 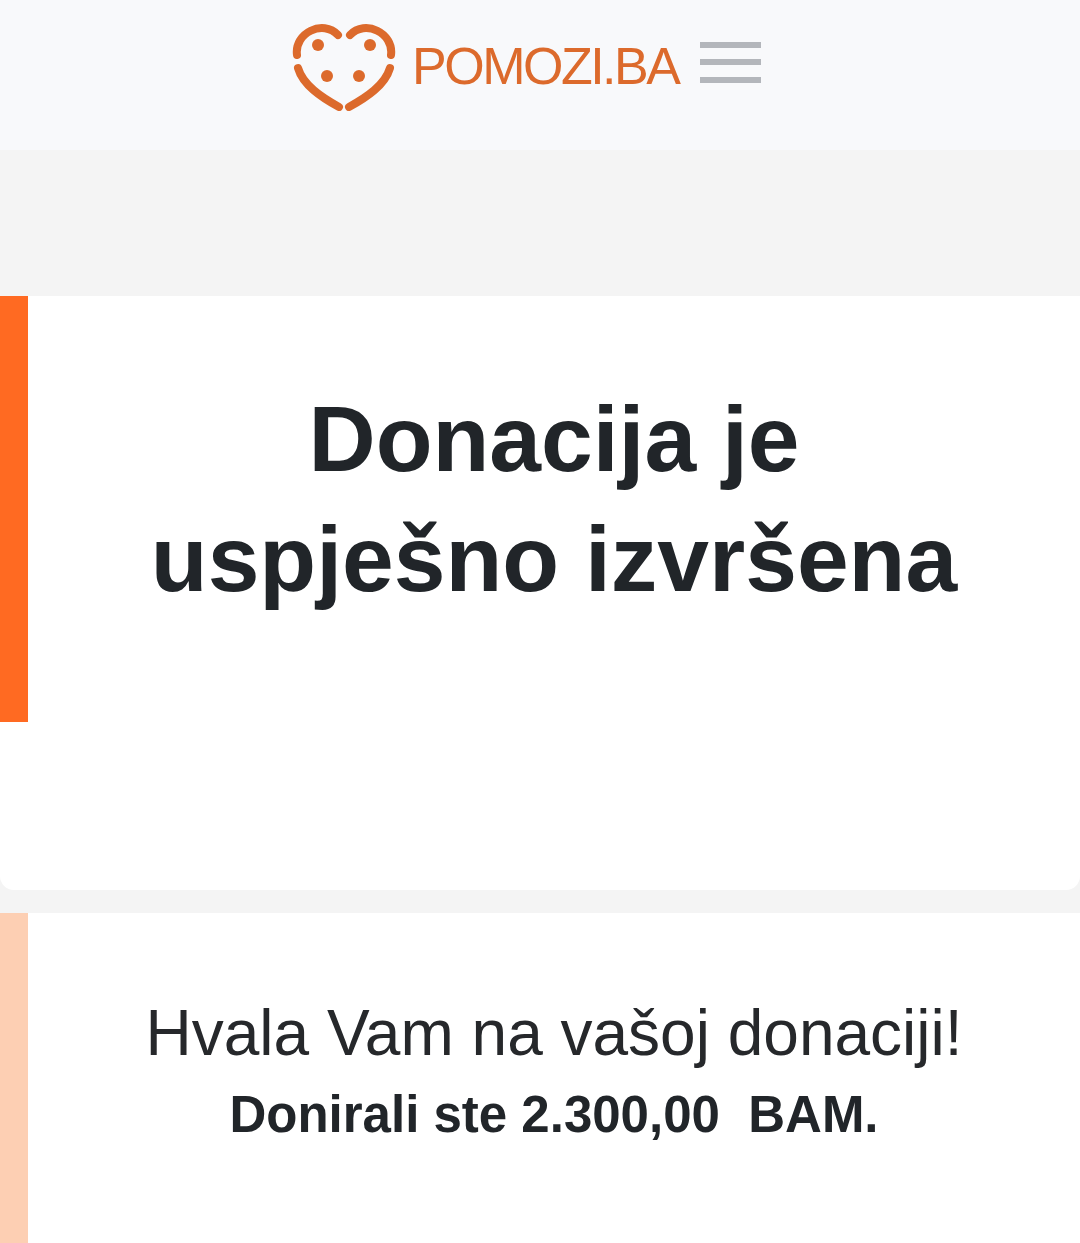 I want to click on menu-button, so click(x=731, y=62).